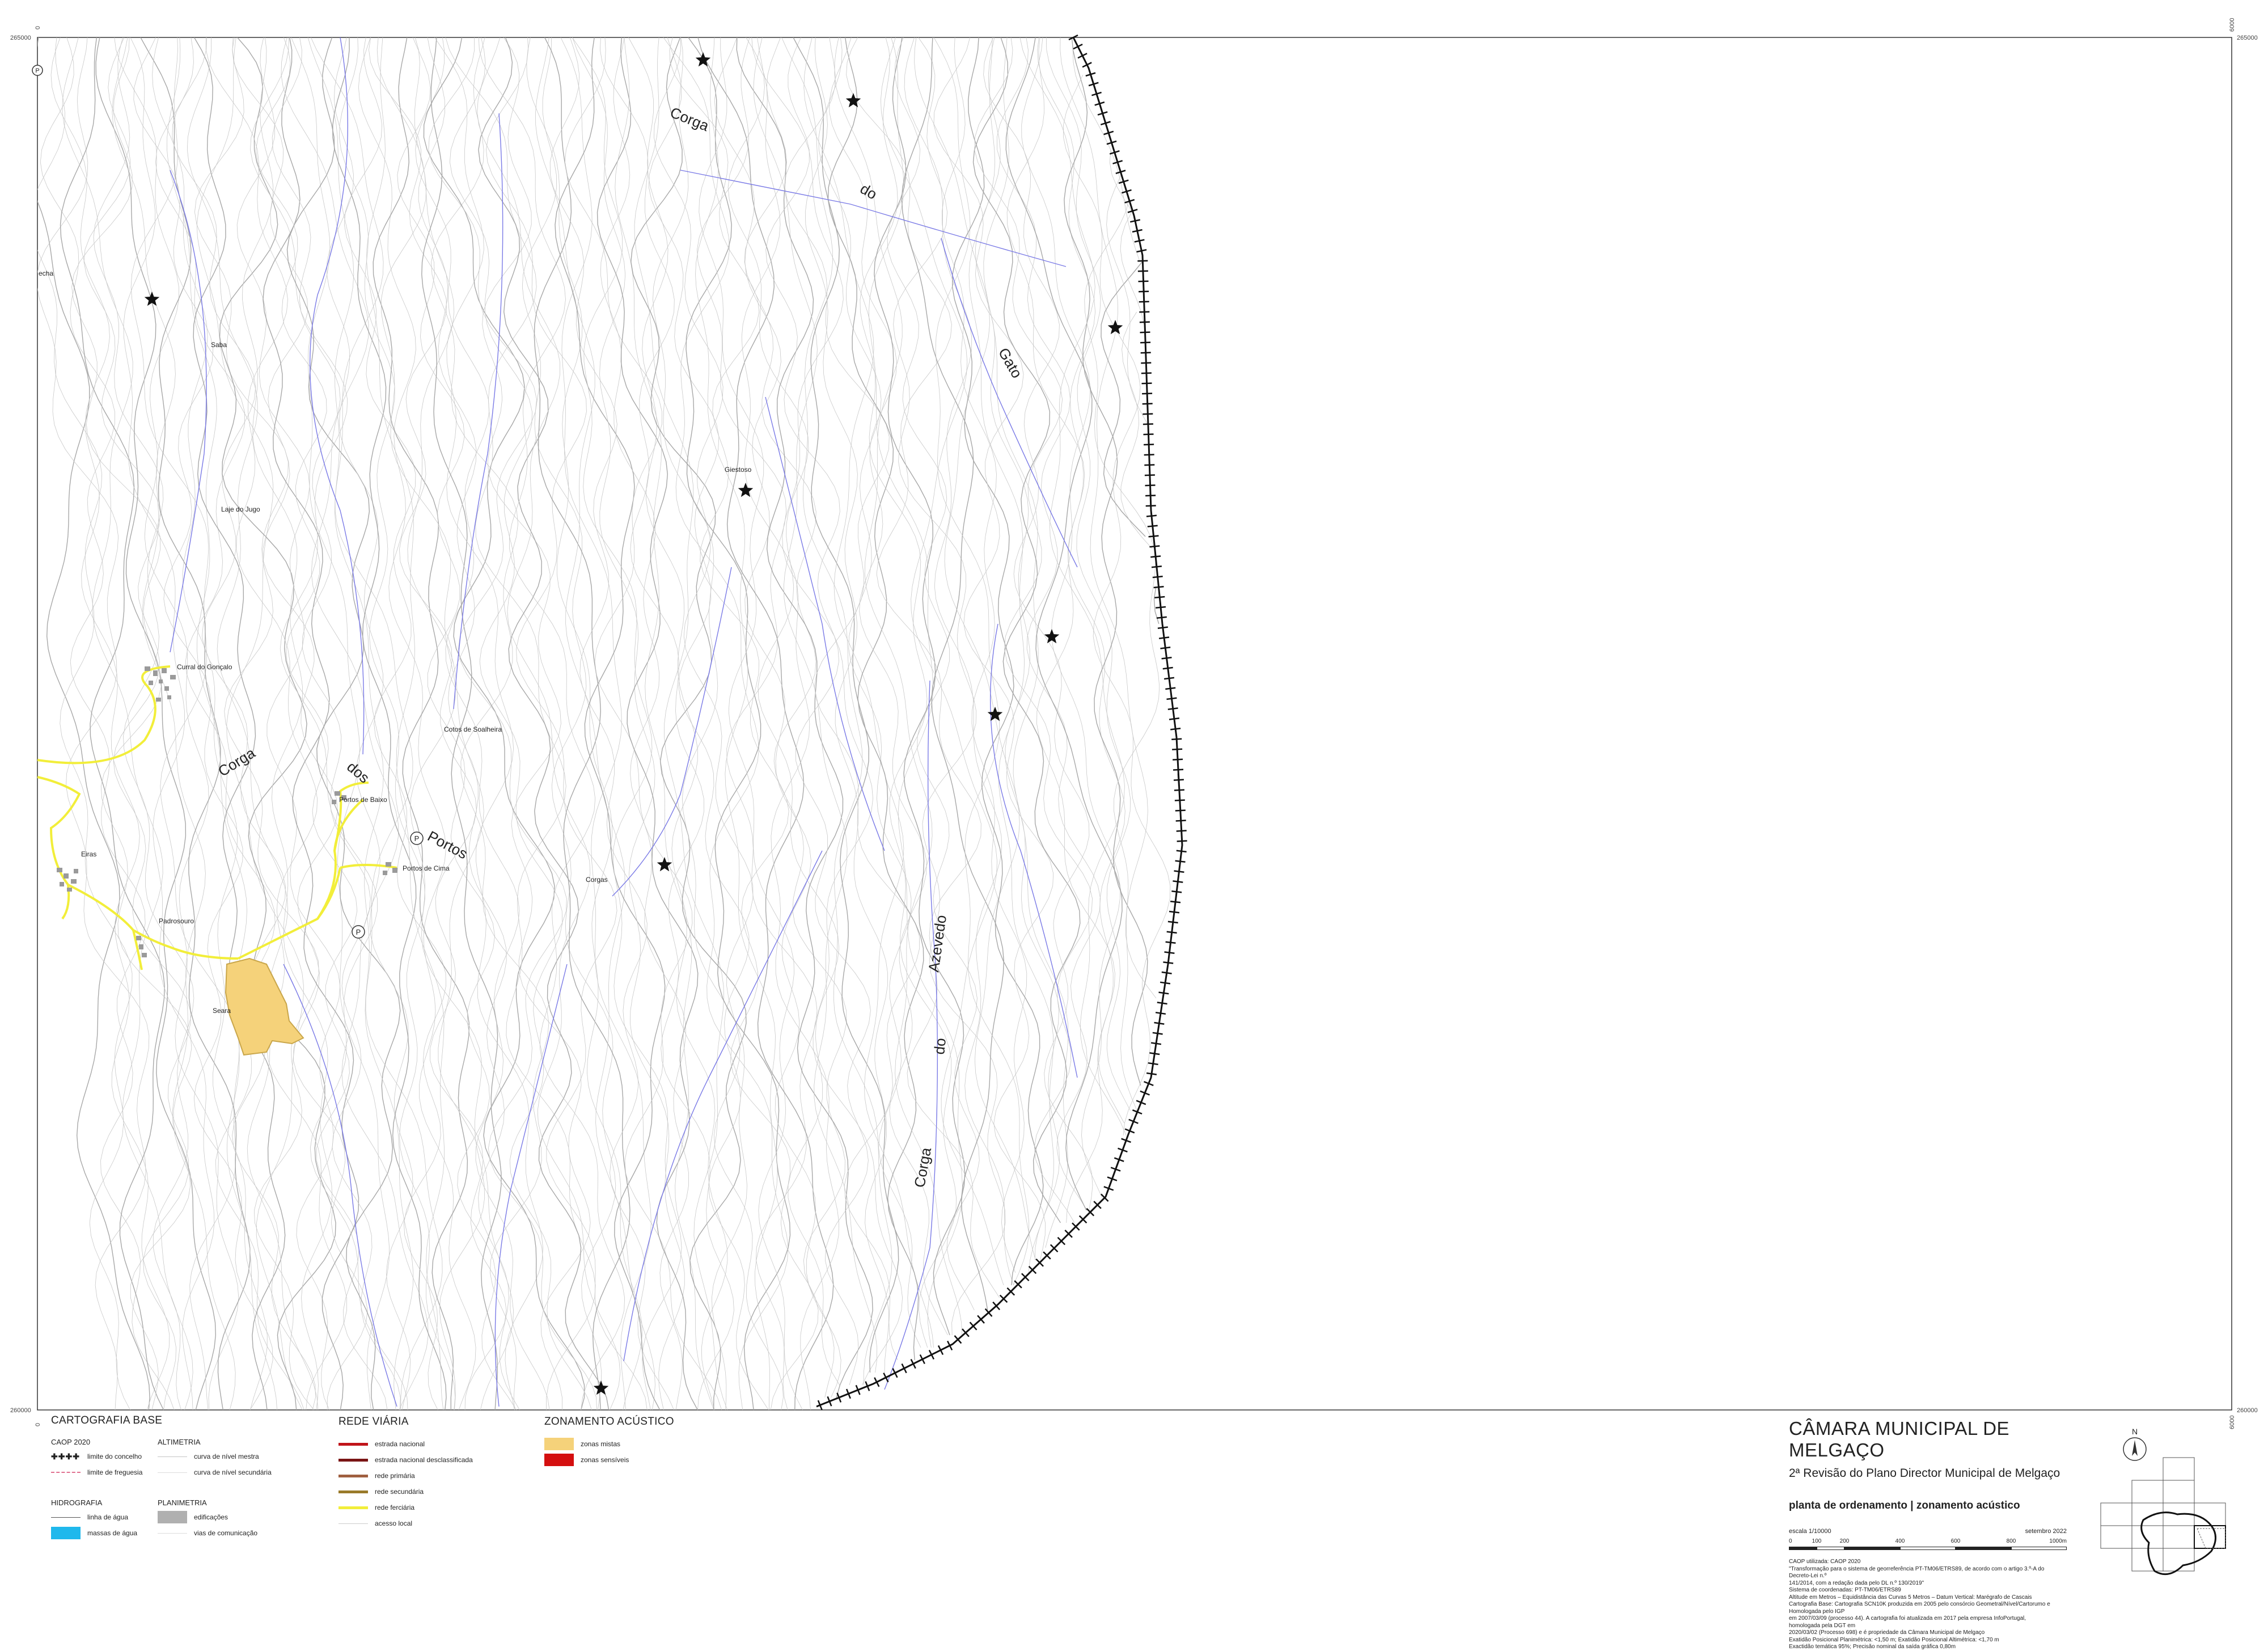 The width and height of the screenshot is (2268, 1651). I want to click on legend-heading: CARTOGRAFIA BASE, so click(107, 1420).